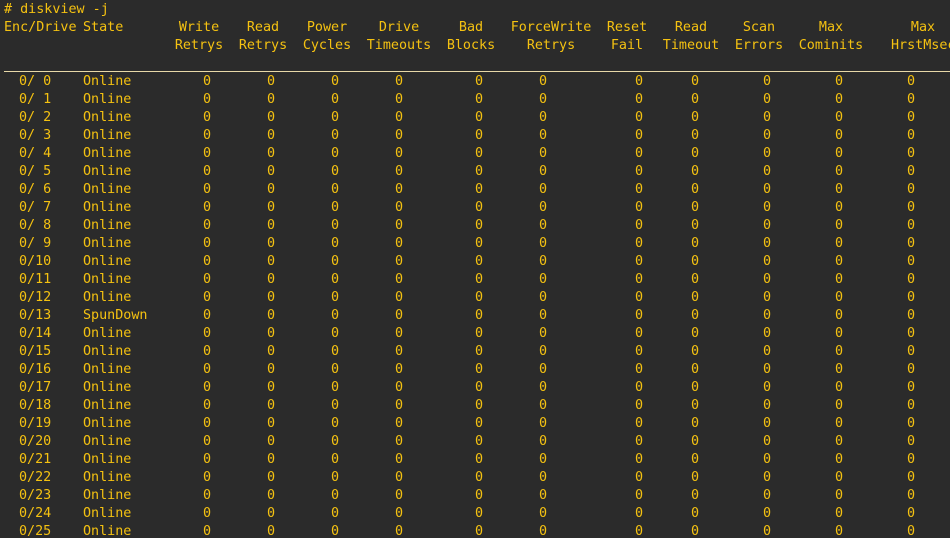  What do you see at coordinates (35, 279) in the screenshot?
I see `drive-id: 0/11` at bounding box center [35, 279].